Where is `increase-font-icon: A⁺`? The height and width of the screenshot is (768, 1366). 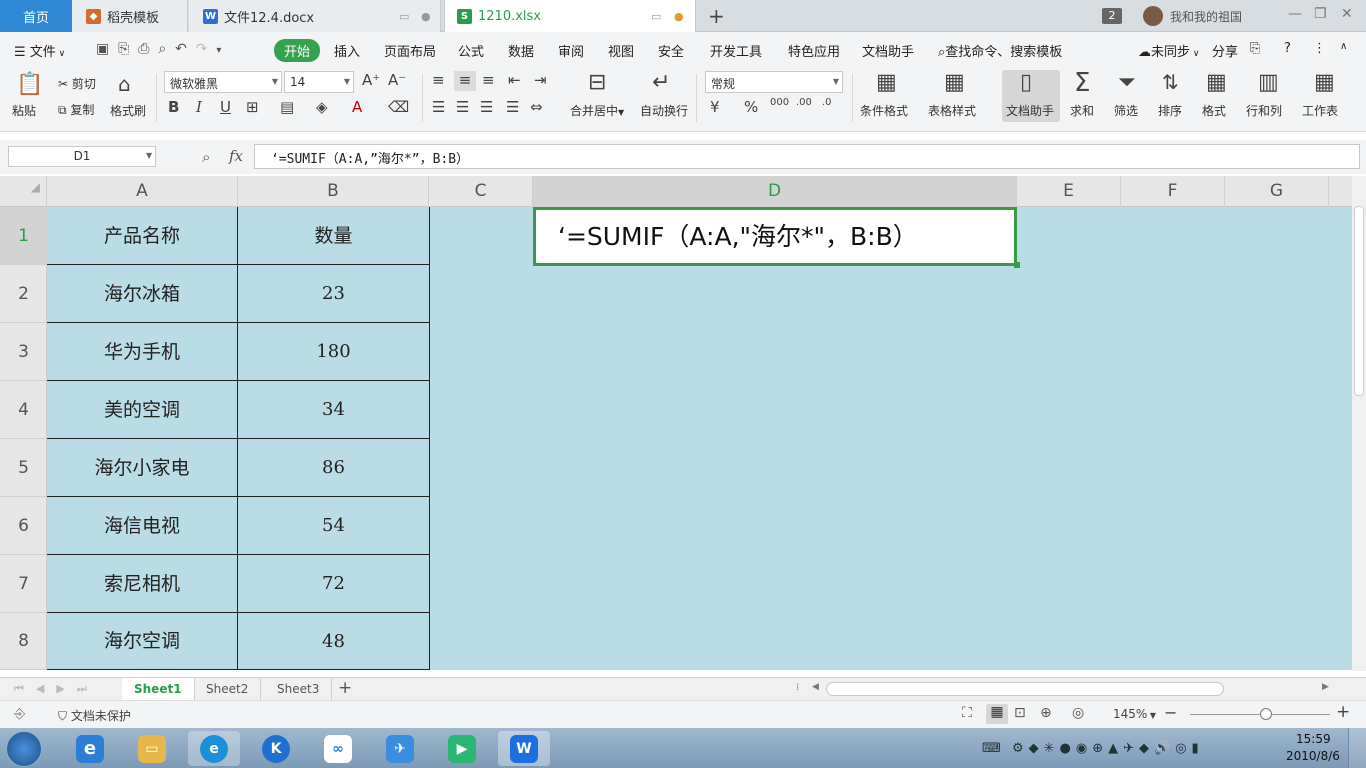 increase-font-icon: A⁺ is located at coordinates (371, 80).